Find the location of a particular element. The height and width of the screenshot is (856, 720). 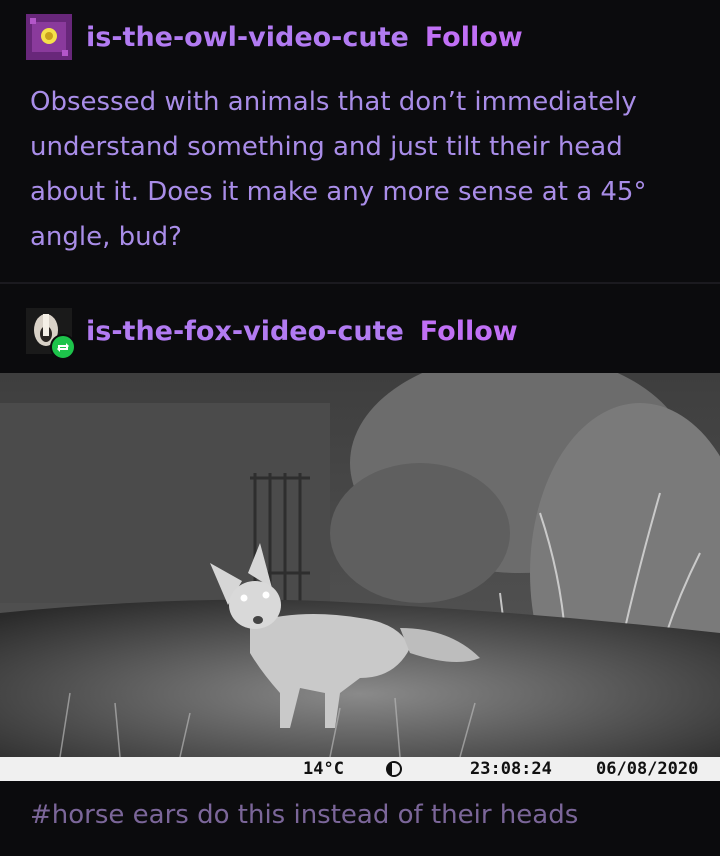

camera-date: 06/08/2020 is located at coordinates (647, 769).